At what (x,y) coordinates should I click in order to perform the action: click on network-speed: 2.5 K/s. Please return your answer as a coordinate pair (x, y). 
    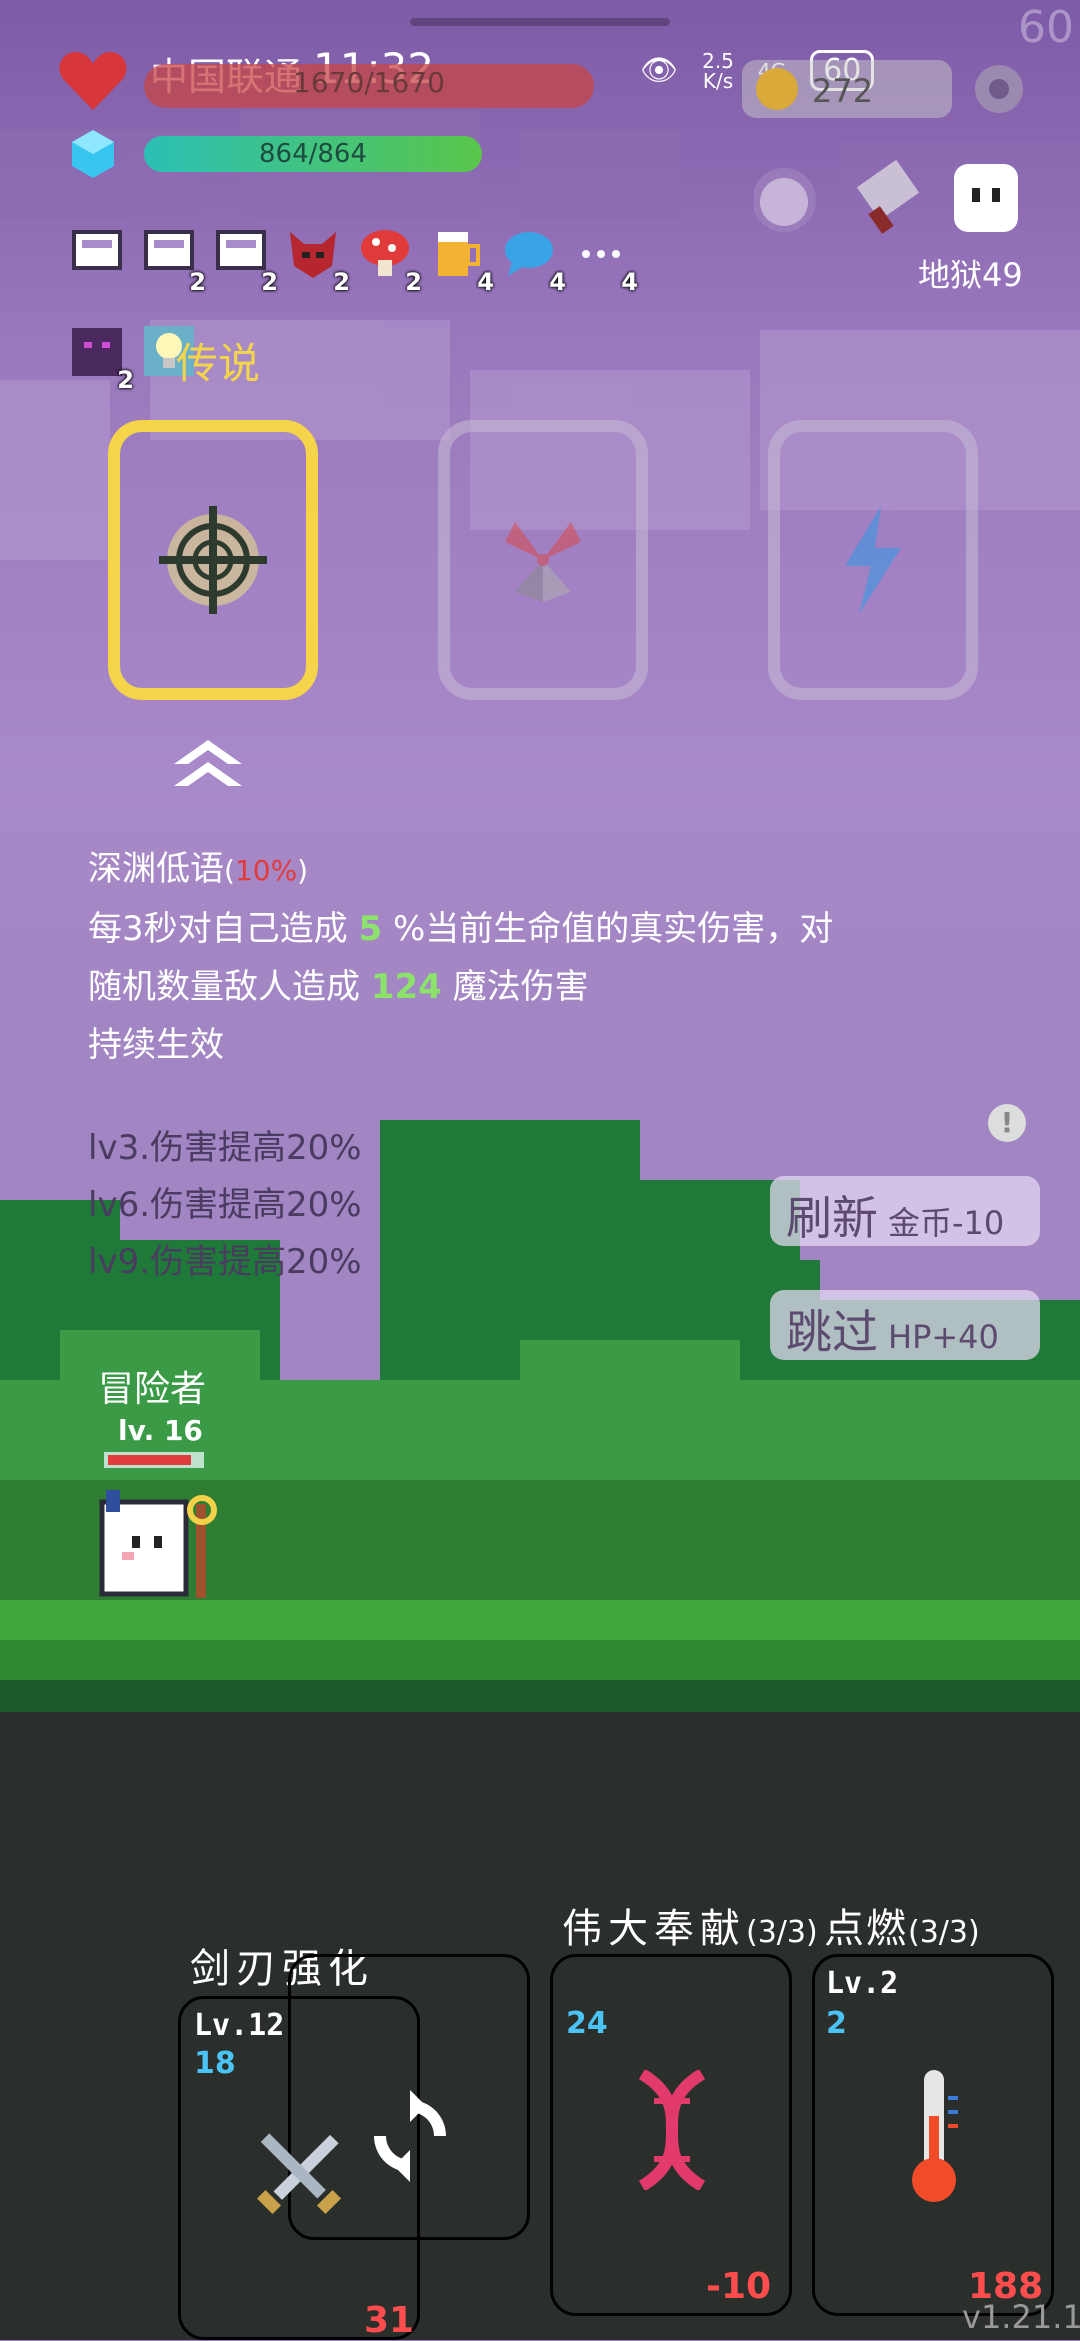
    Looking at the image, I should click on (718, 70).